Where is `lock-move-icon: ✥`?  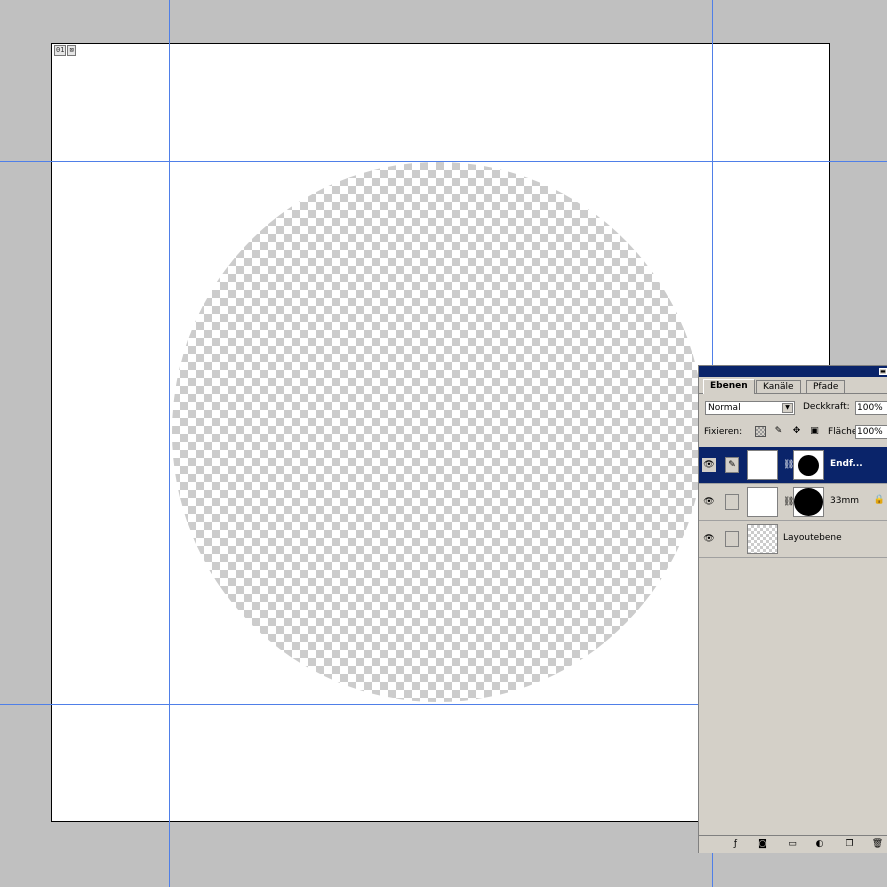 lock-move-icon: ✥ is located at coordinates (796, 431).